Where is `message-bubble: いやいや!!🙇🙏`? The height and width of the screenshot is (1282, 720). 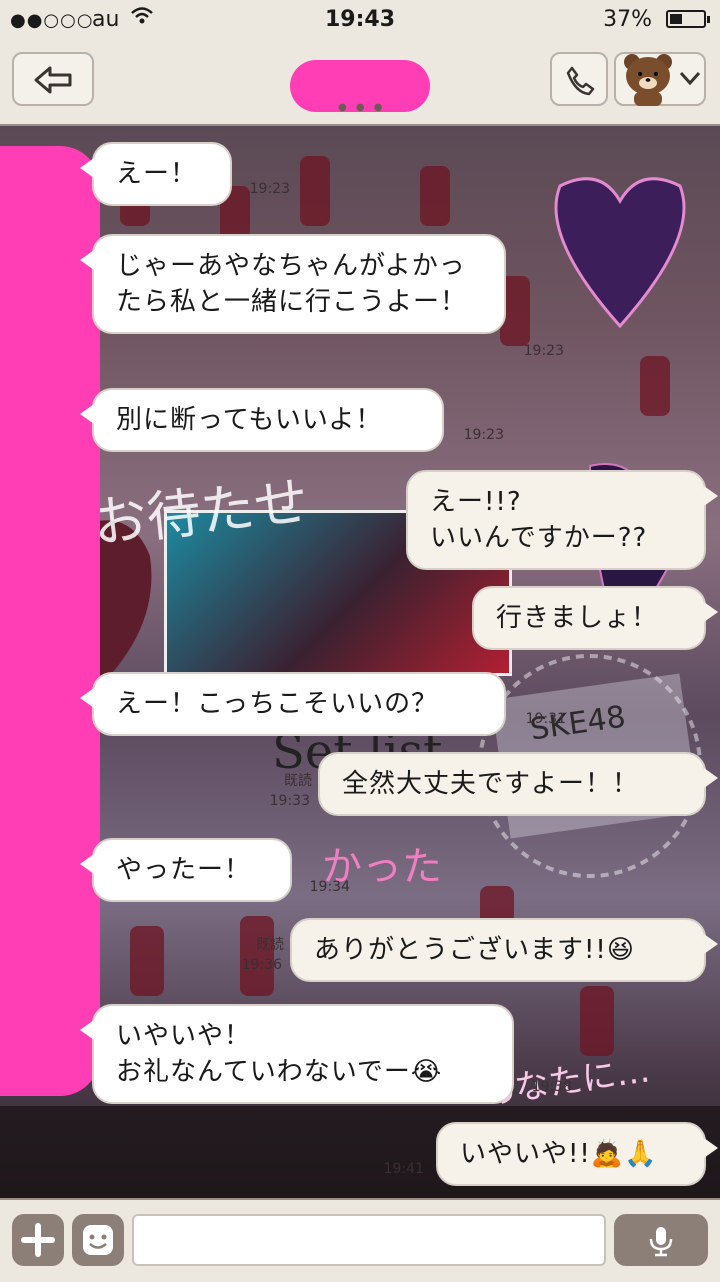 message-bubble: いやいや!!🙇🙏 is located at coordinates (577, 1154).